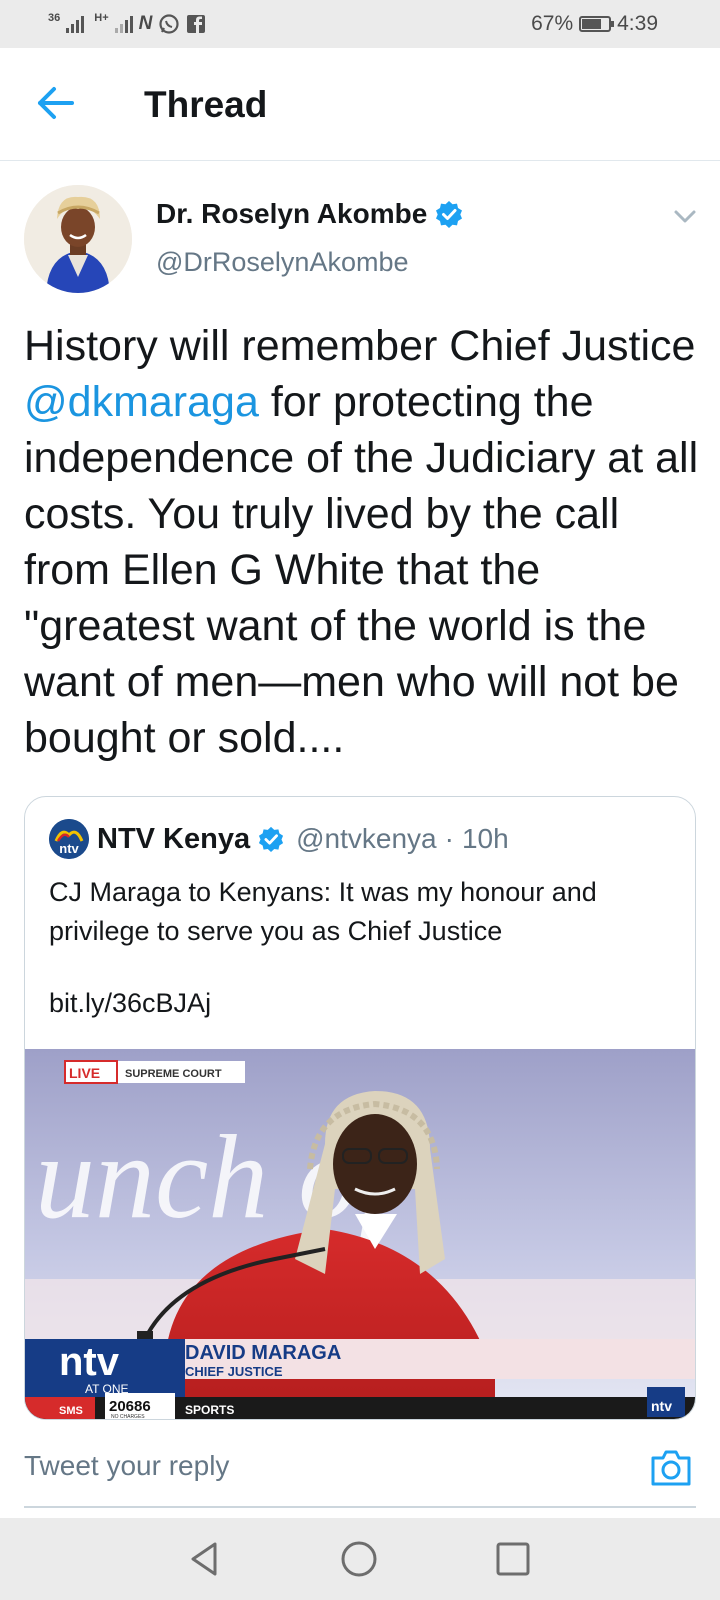  I want to click on system-nav-bar, so click(360, 1559).